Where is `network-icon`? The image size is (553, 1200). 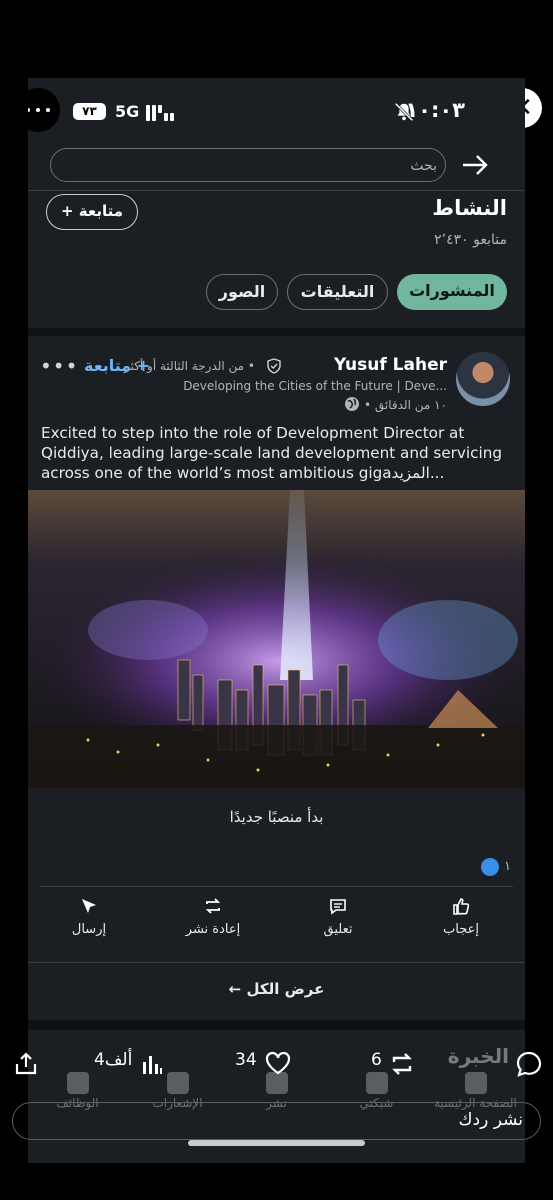
network-icon is located at coordinates (376, 1083).